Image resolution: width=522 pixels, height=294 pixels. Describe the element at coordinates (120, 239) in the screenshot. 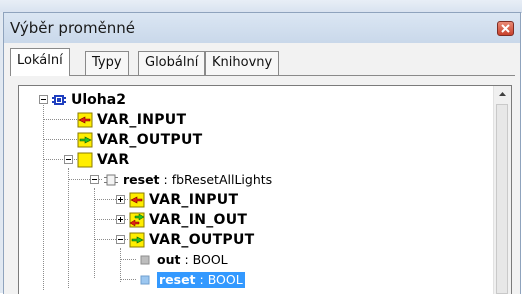

I see `collapse-var-output-toggle` at that location.